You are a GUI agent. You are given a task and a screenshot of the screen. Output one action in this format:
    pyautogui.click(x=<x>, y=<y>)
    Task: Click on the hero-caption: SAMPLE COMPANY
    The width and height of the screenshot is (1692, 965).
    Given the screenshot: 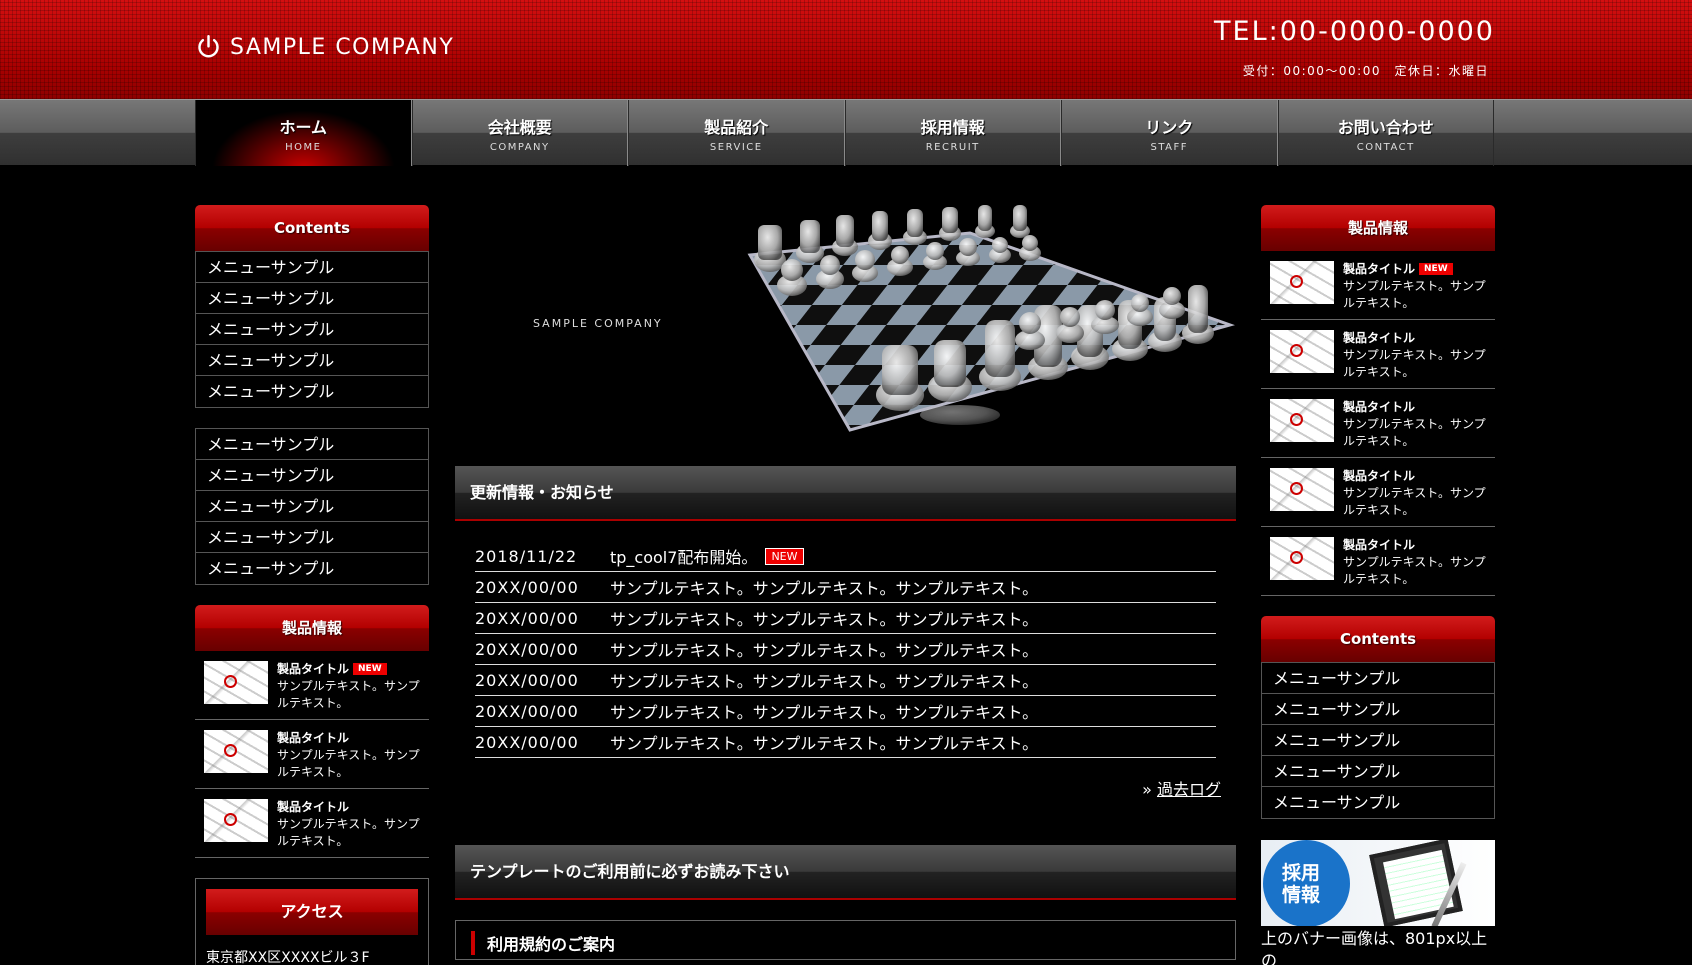 What is the action you would take?
    pyautogui.click(x=598, y=323)
    